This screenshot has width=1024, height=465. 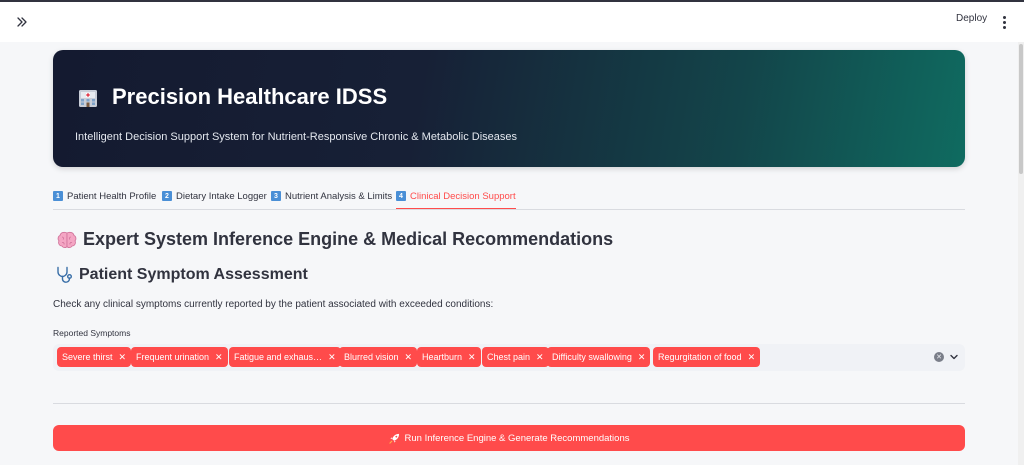 What do you see at coordinates (250, 96) in the screenshot?
I see `page-title: Precision Healthcare IDSS` at bounding box center [250, 96].